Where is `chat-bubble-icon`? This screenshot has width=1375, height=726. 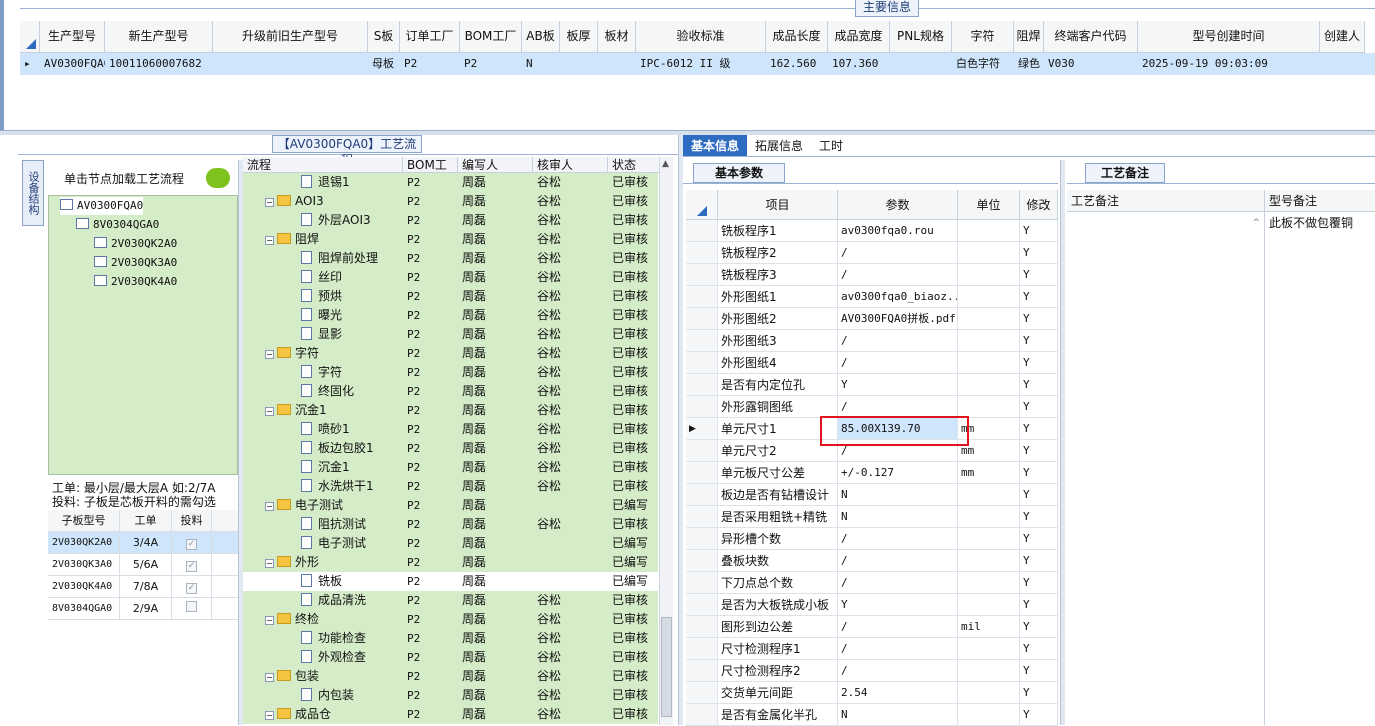 chat-bubble-icon is located at coordinates (218, 178).